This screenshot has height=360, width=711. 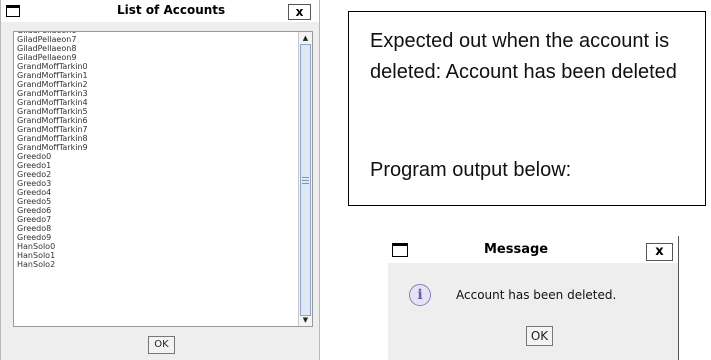 What do you see at coordinates (161, 345) in the screenshot?
I see `list-ok-button: OK` at bounding box center [161, 345].